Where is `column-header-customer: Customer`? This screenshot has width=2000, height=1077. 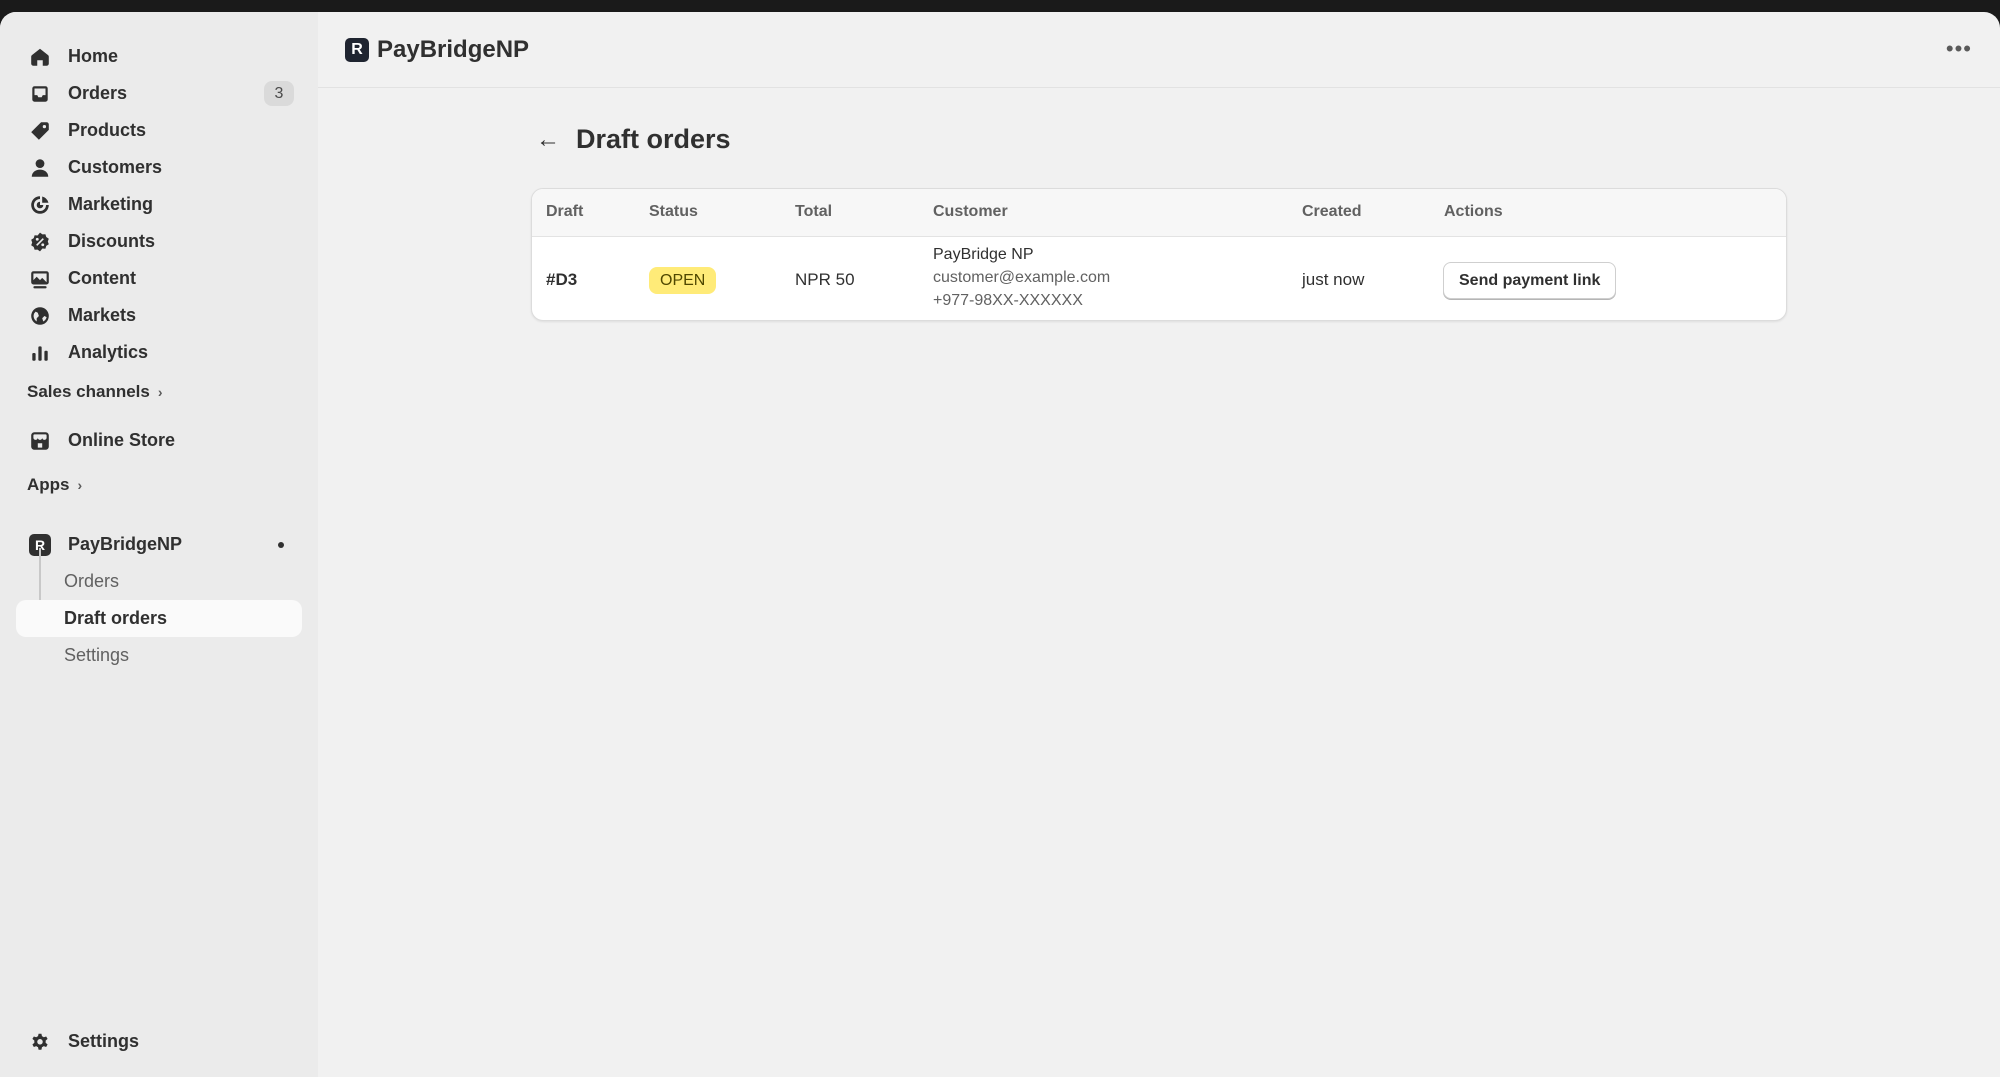
column-header-customer: Customer is located at coordinates (970, 211).